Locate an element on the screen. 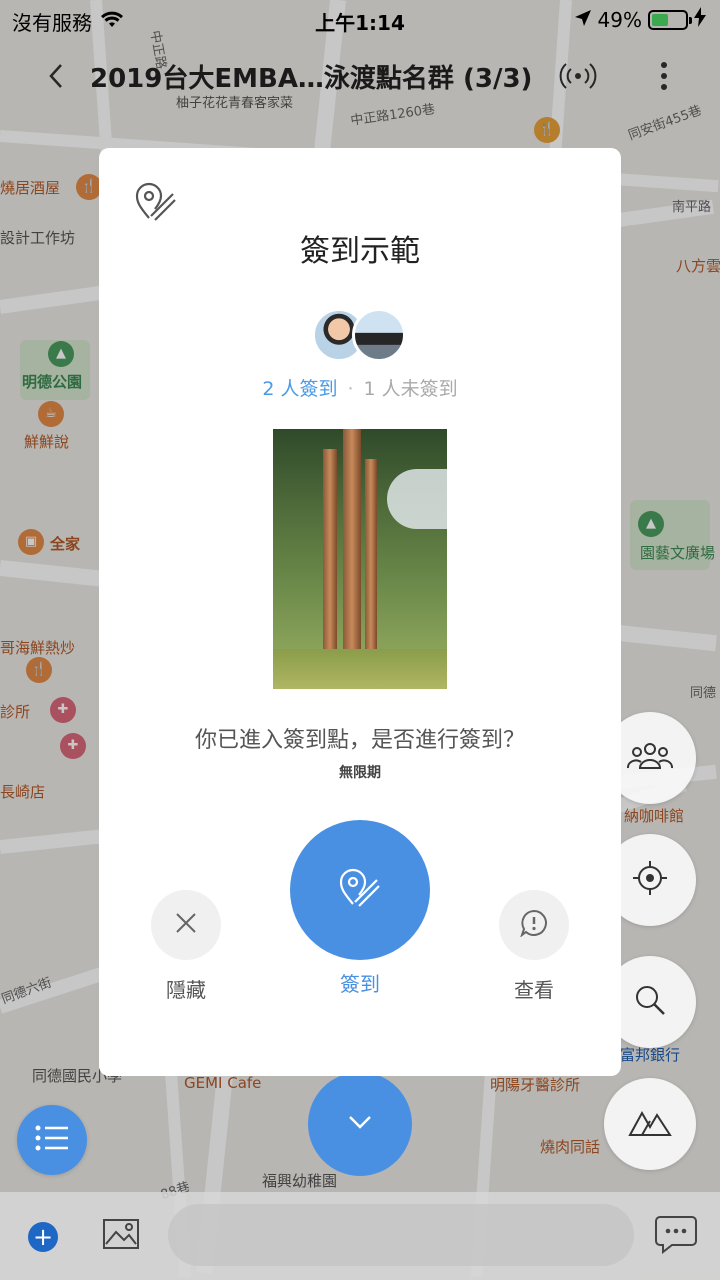 The height and width of the screenshot is (1280, 720). unsigned-count: 1 人未簽到 is located at coordinates (411, 389).